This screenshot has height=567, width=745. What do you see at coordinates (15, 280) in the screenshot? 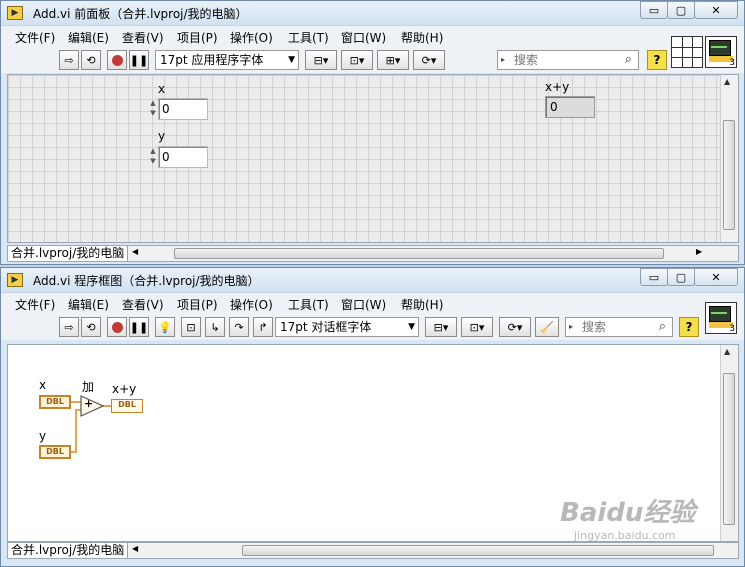
I see `labview-app-icon: ▶` at bounding box center [15, 280].